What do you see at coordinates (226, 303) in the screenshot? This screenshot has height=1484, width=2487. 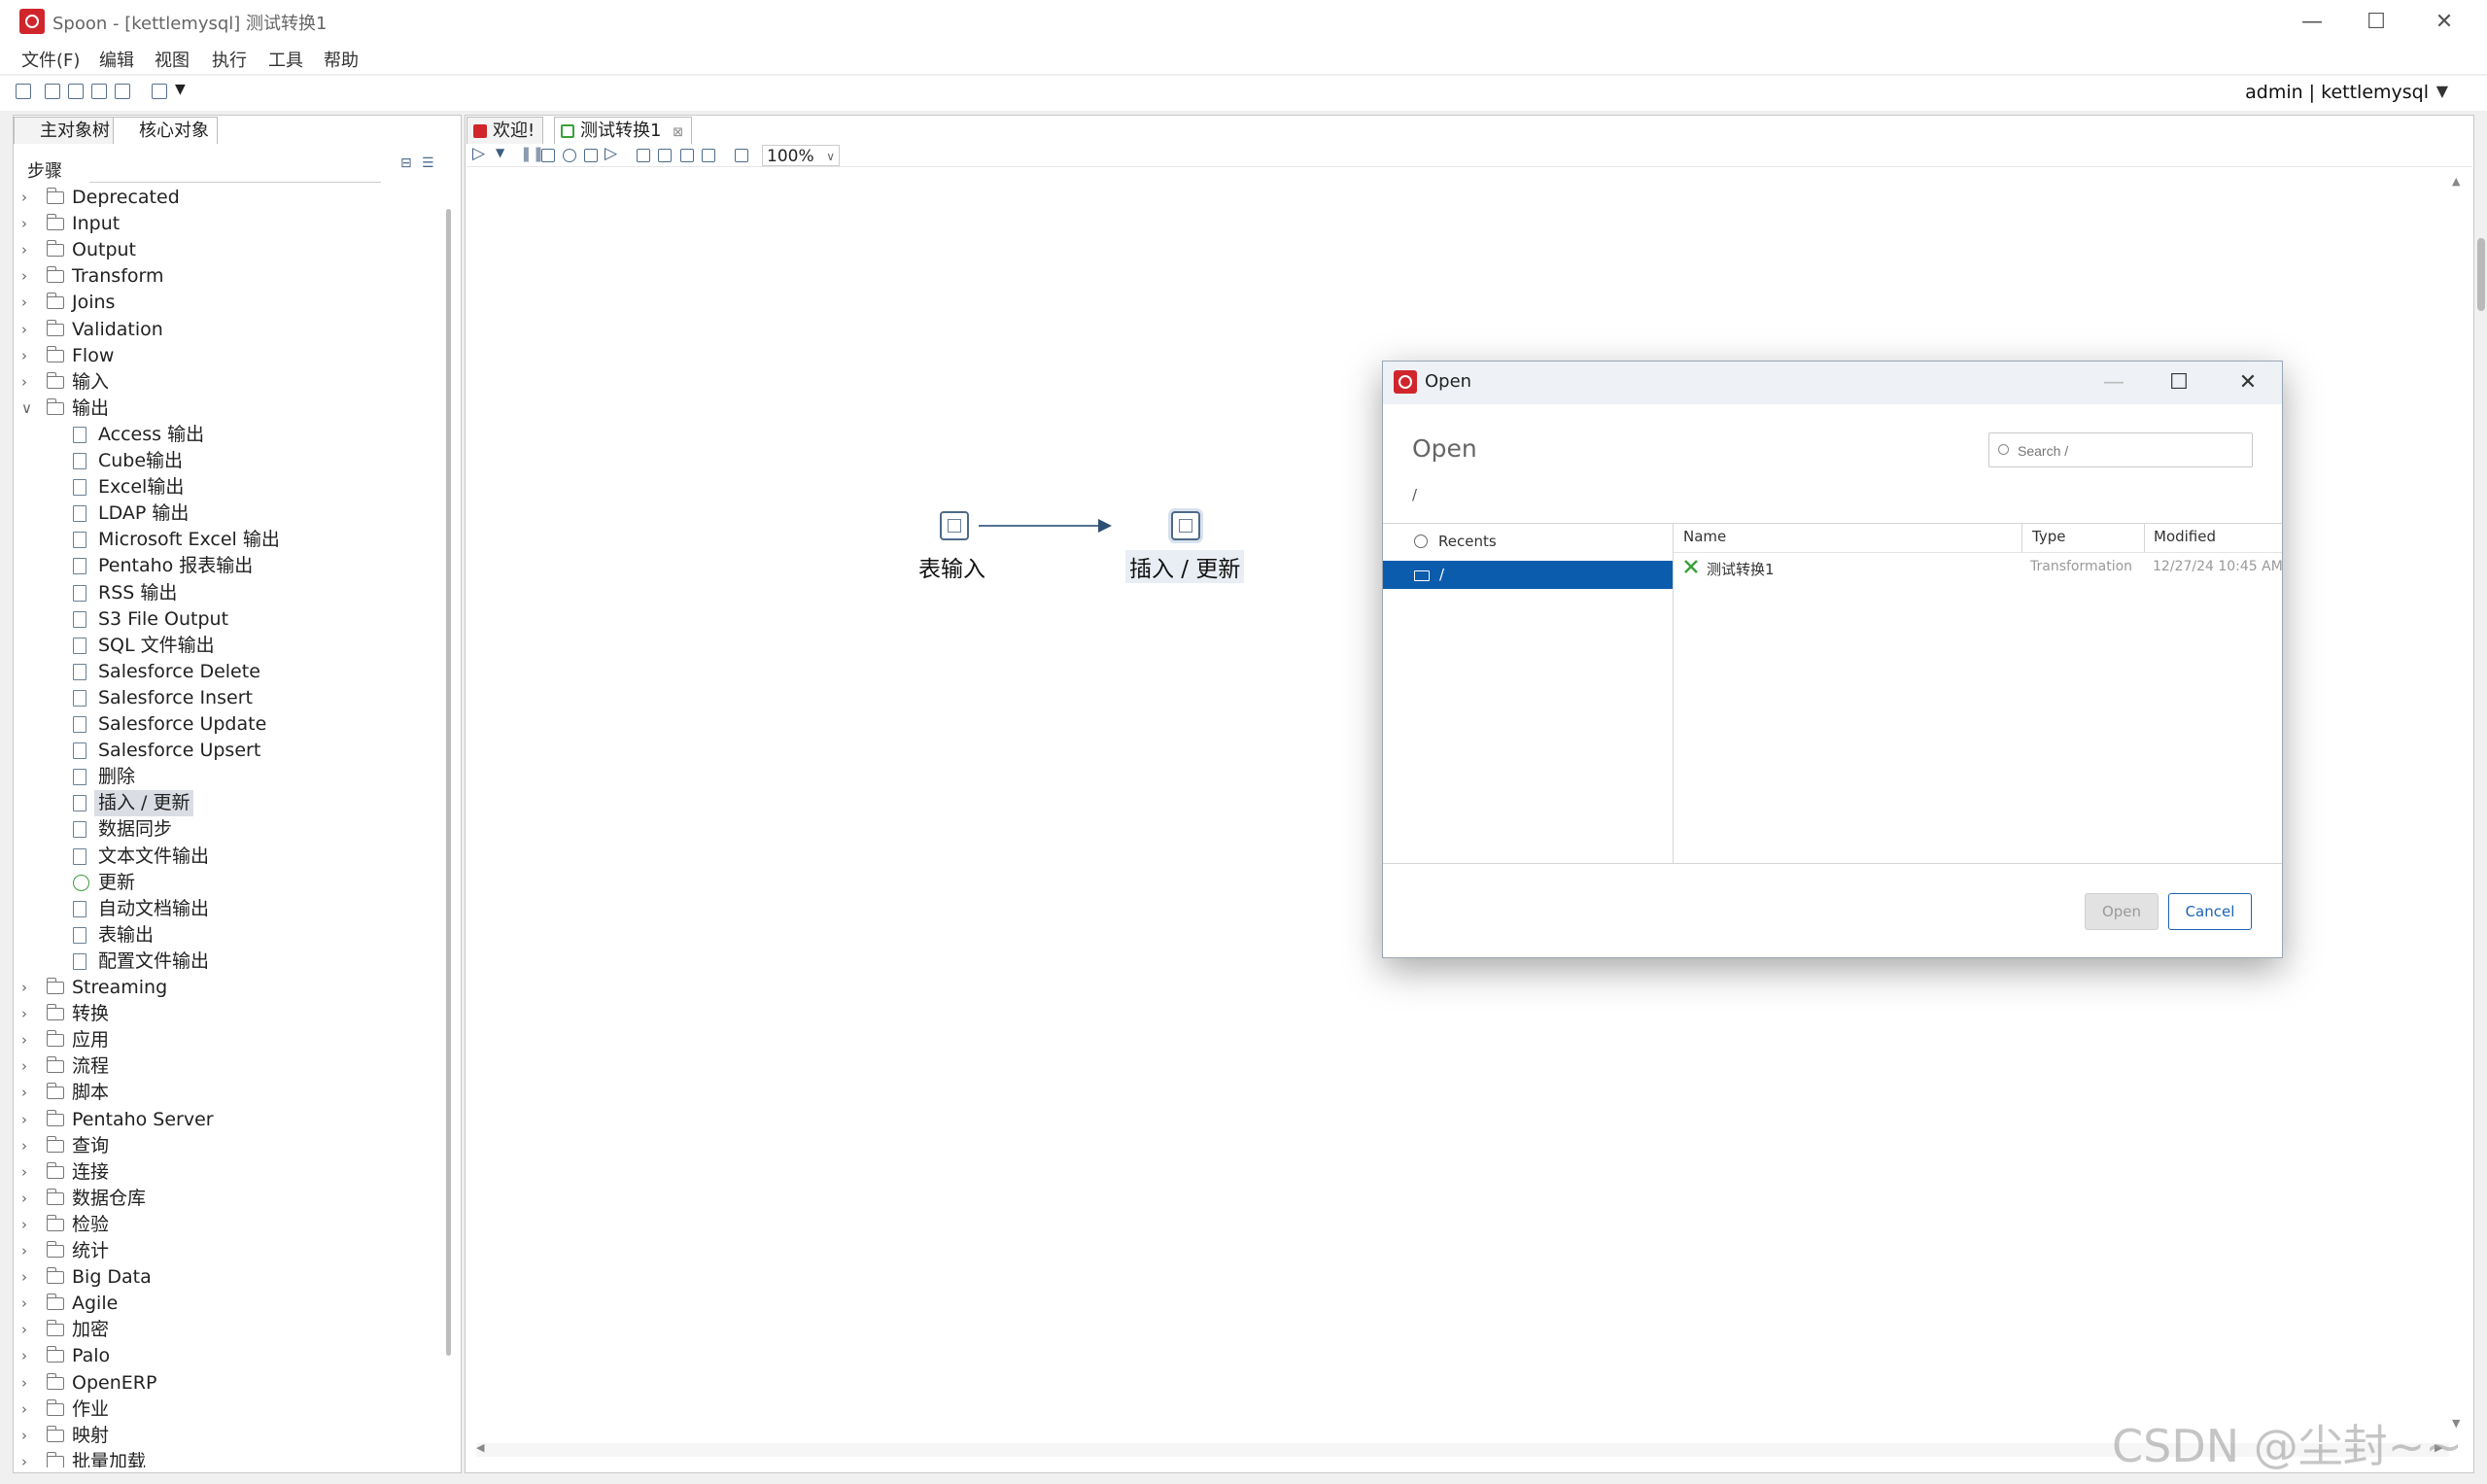 I see `tree-folder: › Joins` at bounding box center [226, 303].